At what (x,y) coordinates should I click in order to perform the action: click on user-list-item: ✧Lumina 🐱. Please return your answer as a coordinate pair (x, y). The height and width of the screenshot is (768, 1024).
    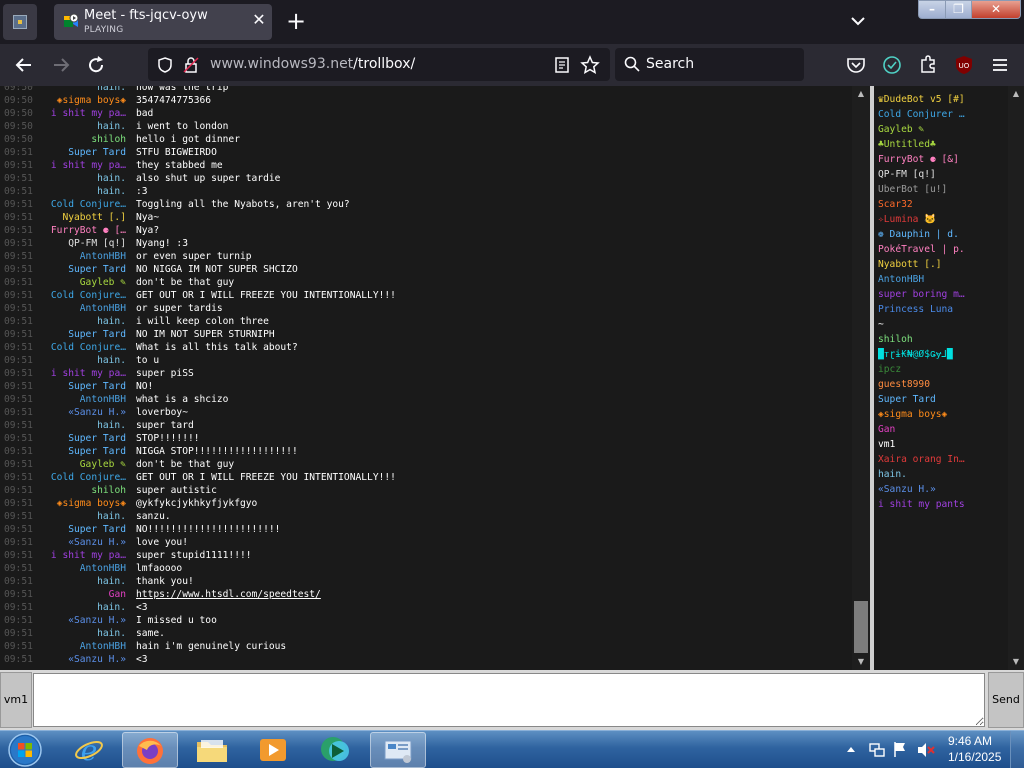
    Looking at the image, I should click on (942, 219).